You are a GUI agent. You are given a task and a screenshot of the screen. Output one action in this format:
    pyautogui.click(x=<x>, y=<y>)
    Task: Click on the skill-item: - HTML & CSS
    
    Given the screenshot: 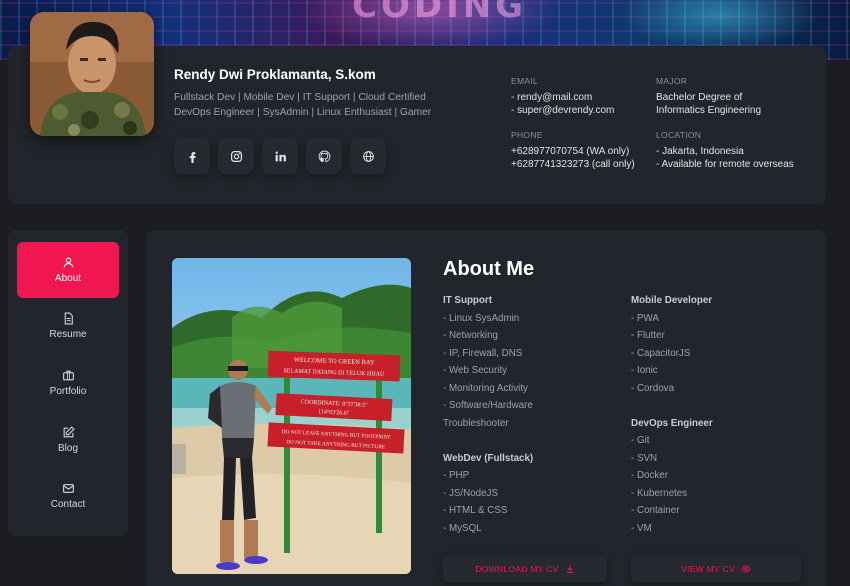 What is the action you would take?
    pyautogui.click(x=475, y=510)
    